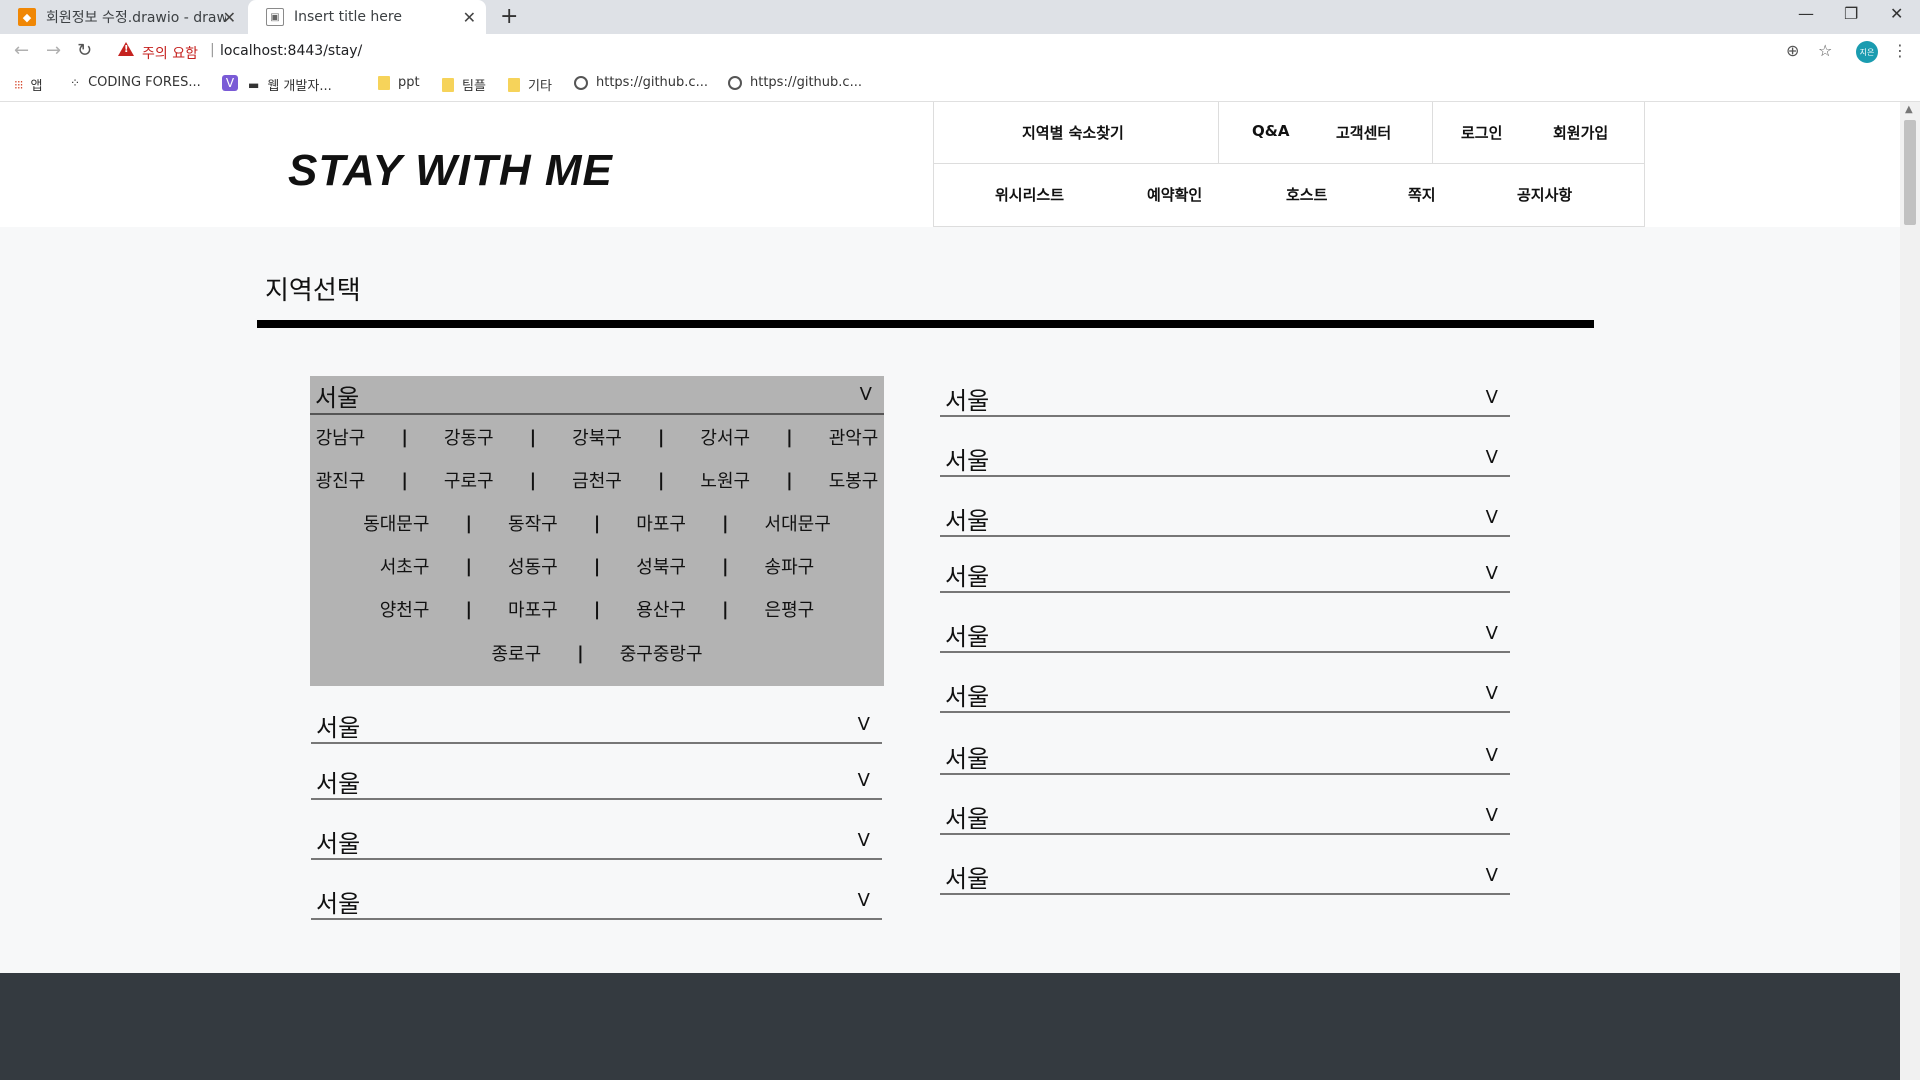 Image resolution: width=1920 pixels, height=1080 pixels. Describe the element at coordinates (1825, 50) in the screenshot. I see `bookmark-star-icon: ☆` at that location.